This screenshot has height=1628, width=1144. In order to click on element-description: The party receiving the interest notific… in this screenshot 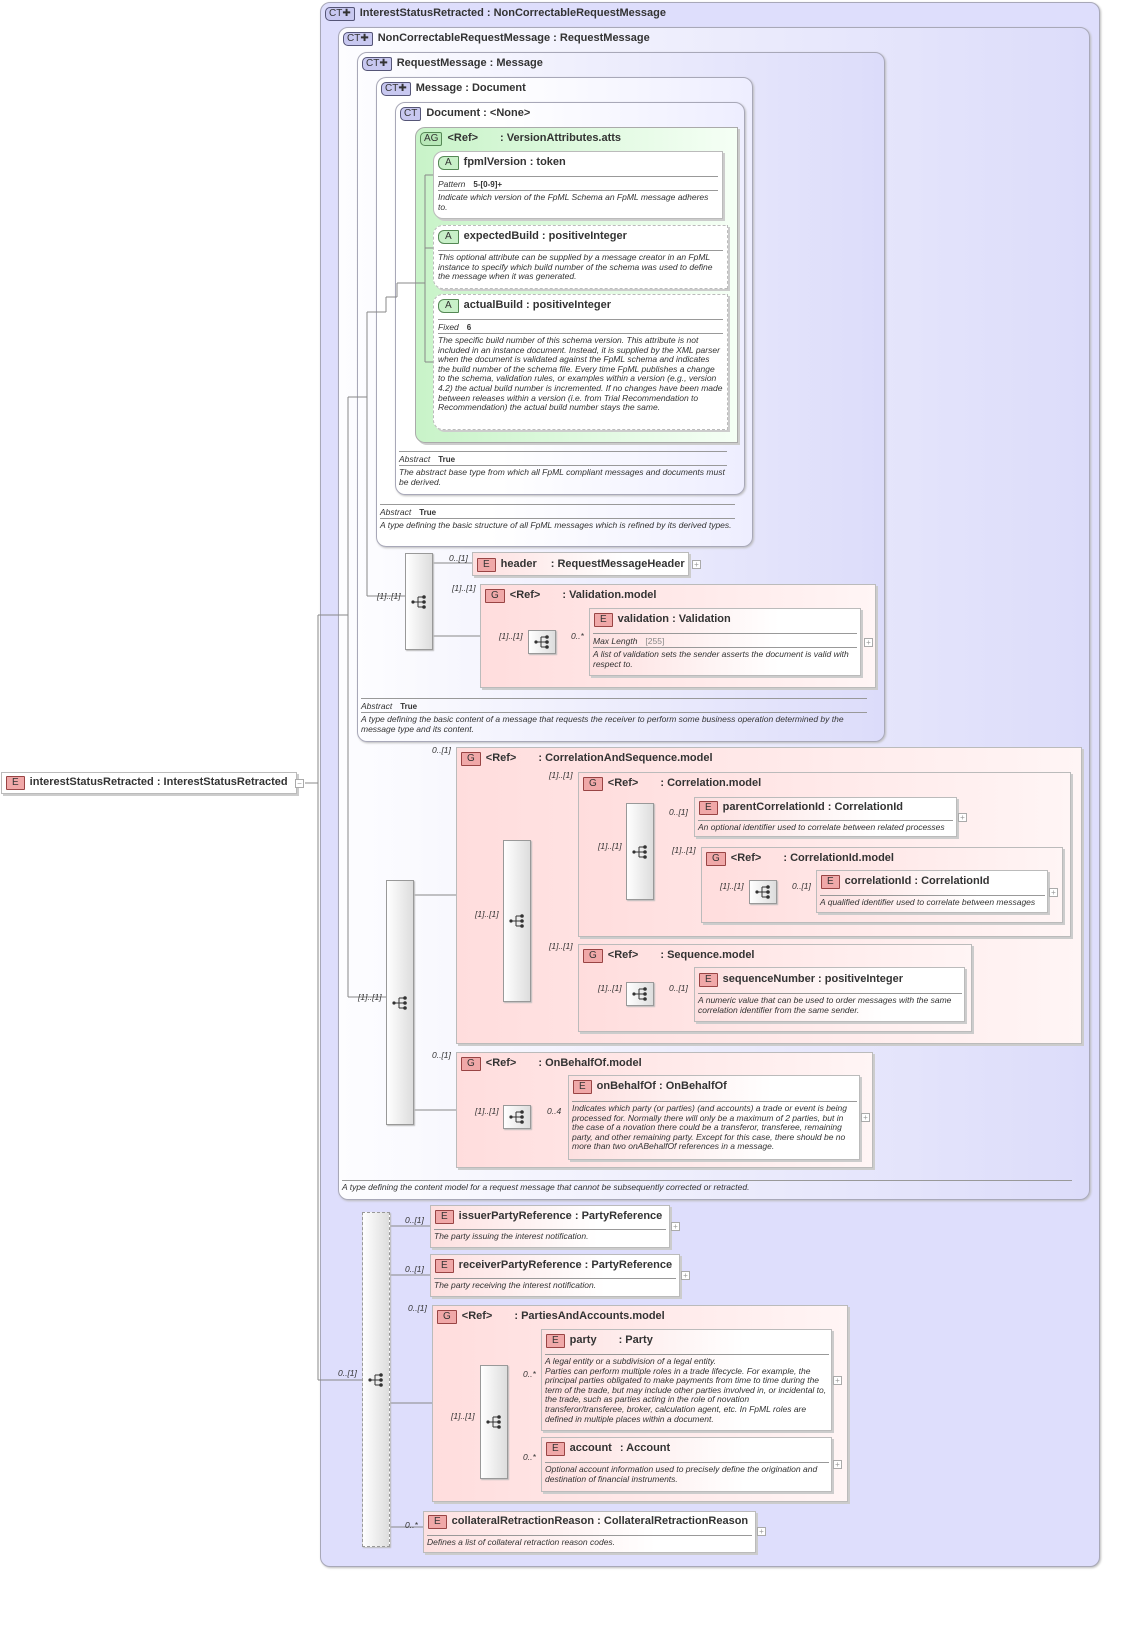, I will do `click(555, 1284)`.